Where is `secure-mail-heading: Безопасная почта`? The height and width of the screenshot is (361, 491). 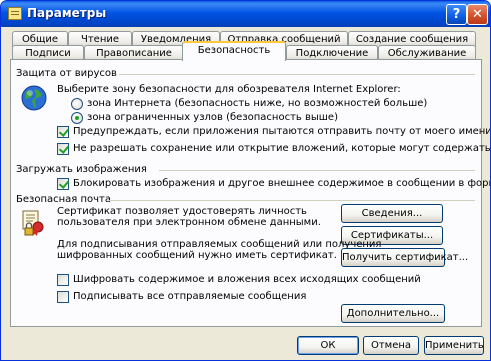
secure-mail-heading: Безопасная почта is located at coordinates (63, 199).